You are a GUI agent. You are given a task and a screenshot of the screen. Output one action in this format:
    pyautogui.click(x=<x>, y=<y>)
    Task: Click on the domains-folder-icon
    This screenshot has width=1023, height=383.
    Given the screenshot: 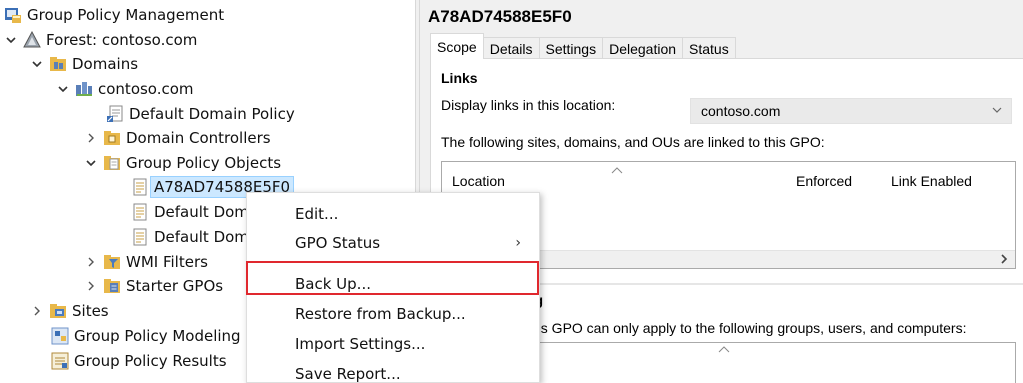 What is the action you would take?
    pyautogui.click(x=58, y=64)
    